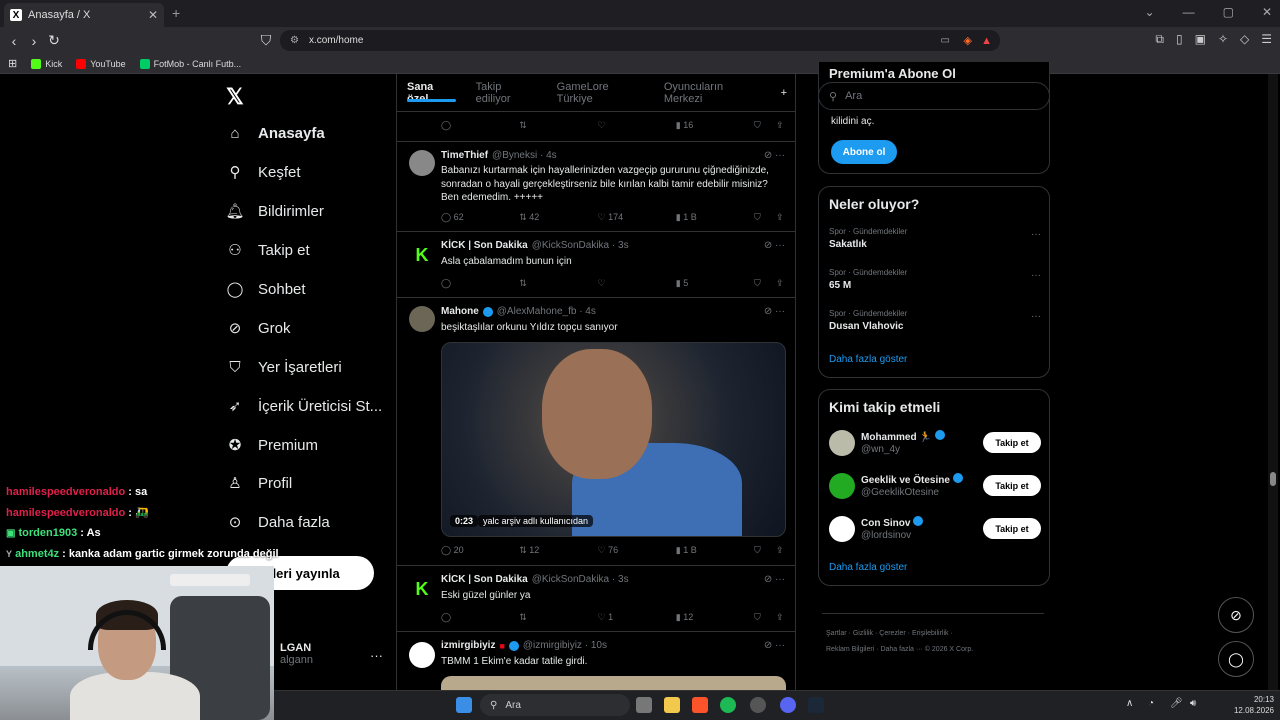  What do you see at coordinates (934, 96) in the screenshot?
I see `search-input: ⚲ Ara` at bounding box center [934, 96].